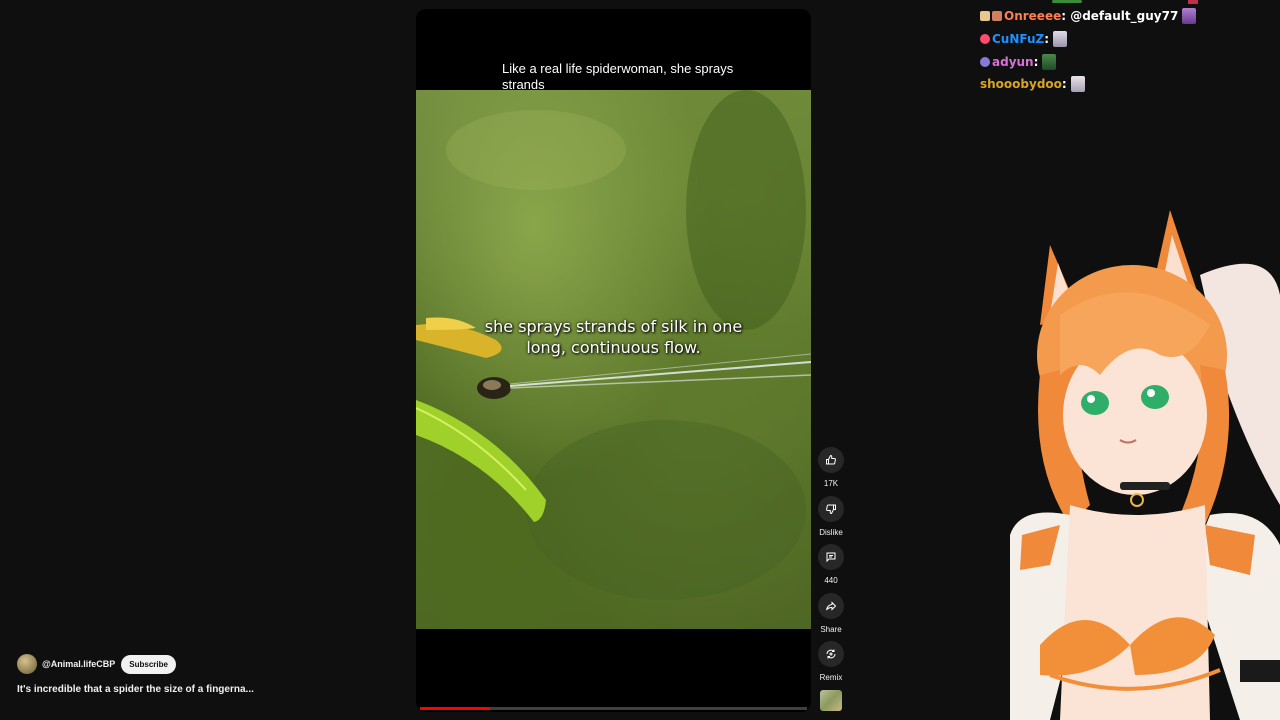 The width and height of the screenshot is (1280, 720). I want to click on comments-button: 440, so click(831, 564).